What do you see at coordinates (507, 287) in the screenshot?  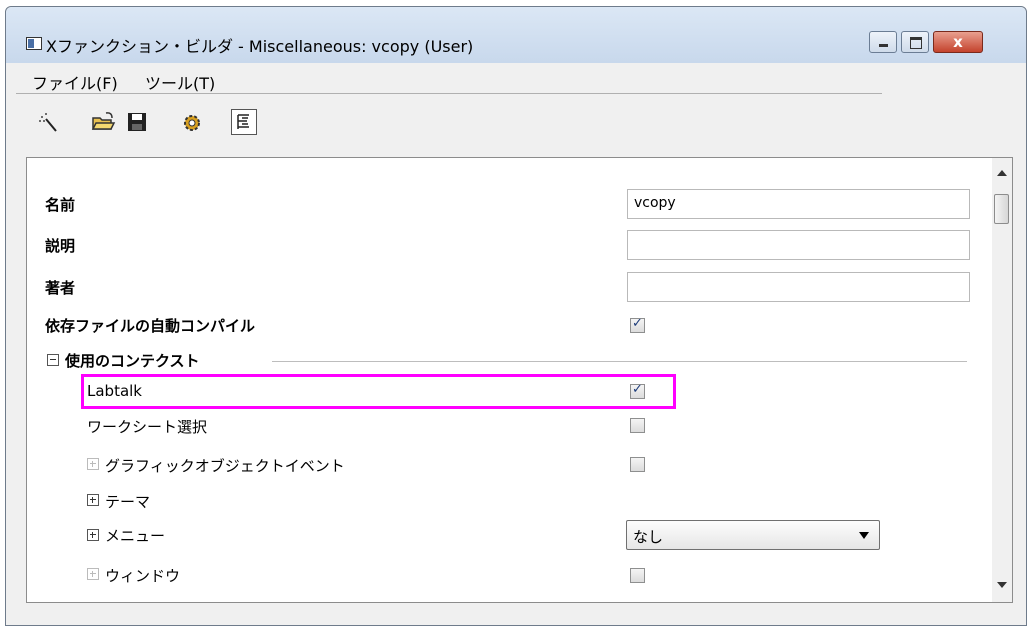 I see `property-row-author: 著者` at bounding box center [507, 287].